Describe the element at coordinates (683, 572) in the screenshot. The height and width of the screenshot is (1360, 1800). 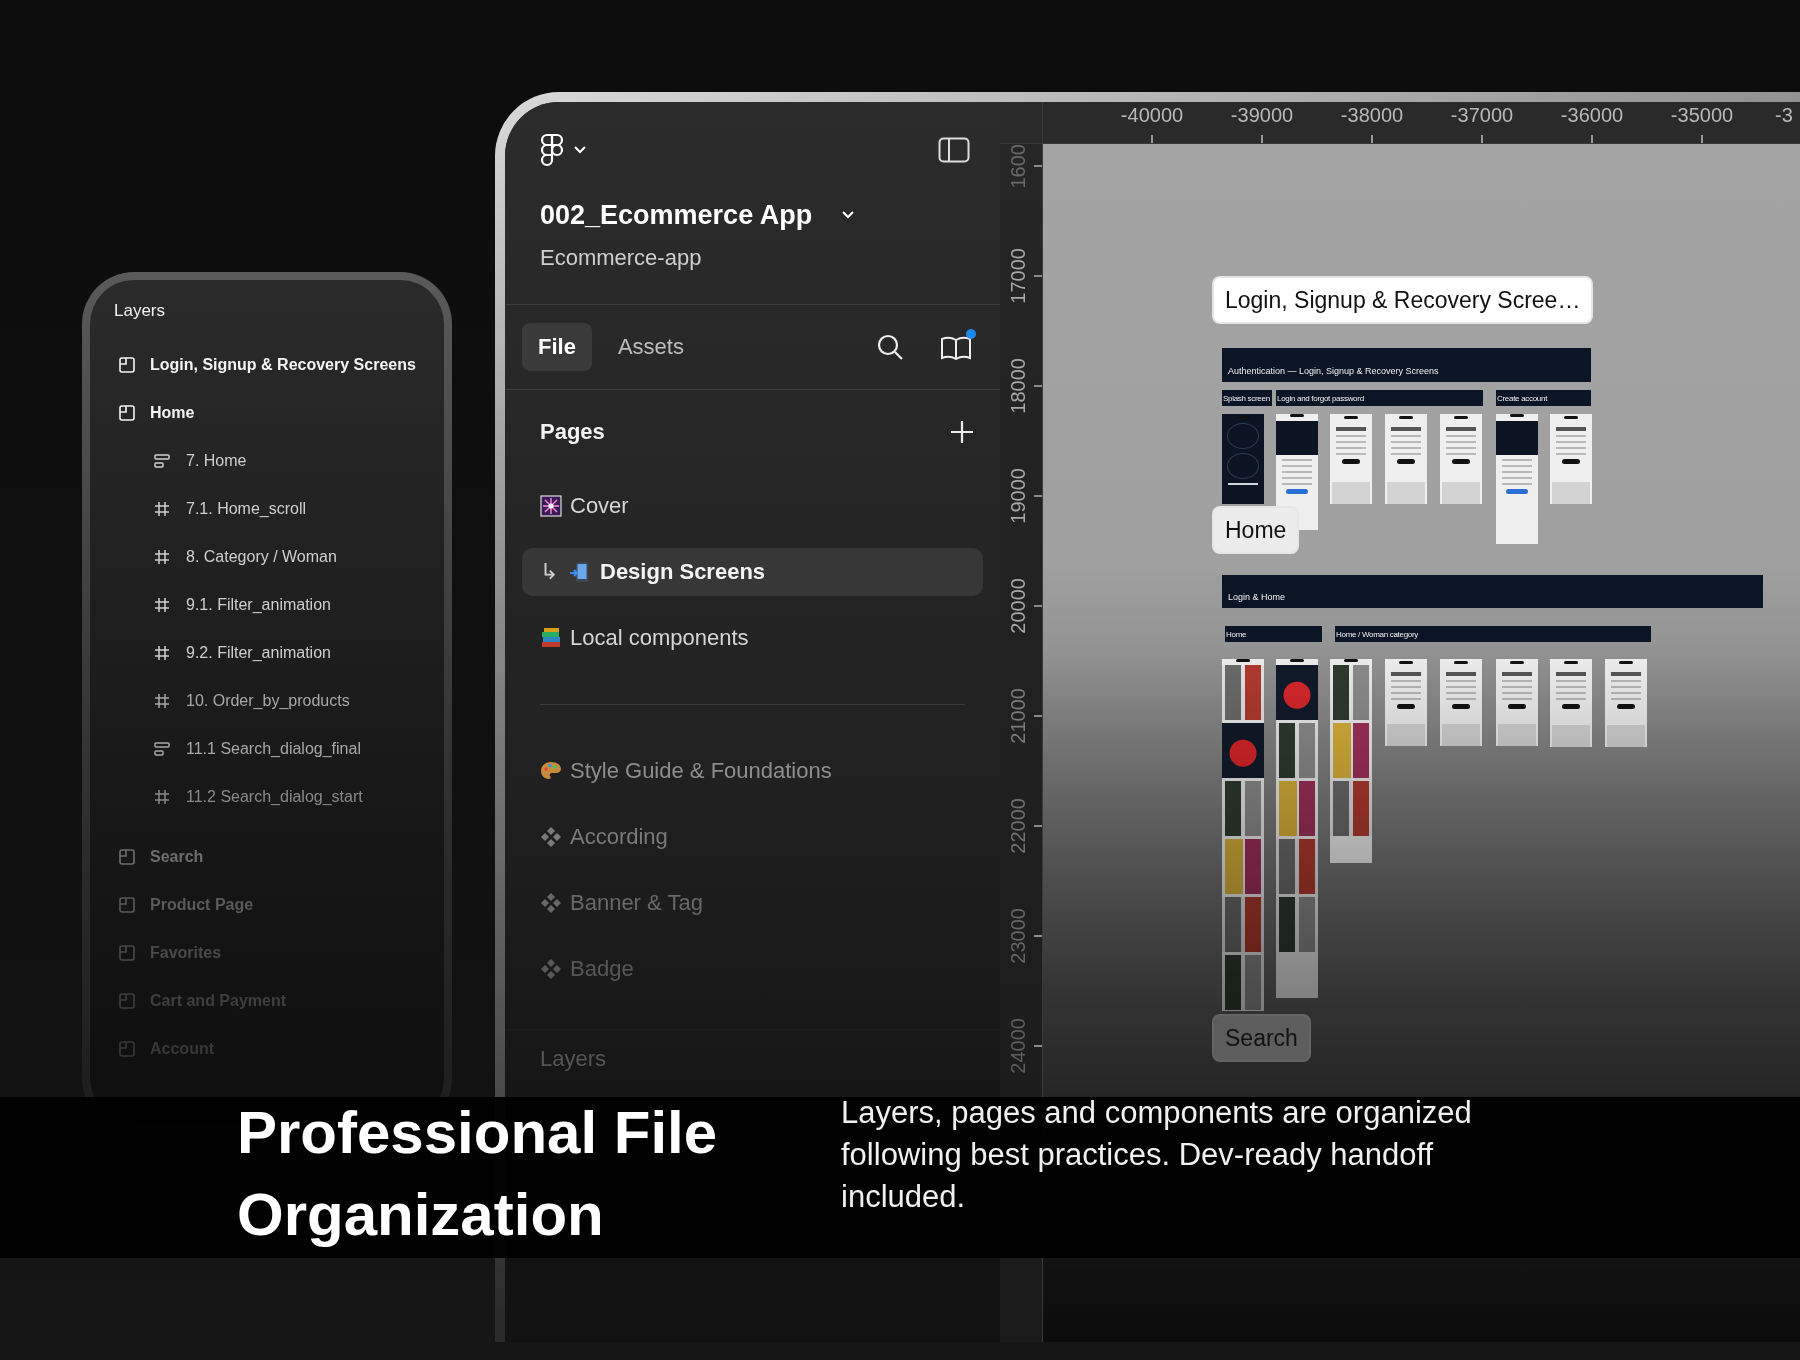
I see `page-name: Design Screens` at that location.